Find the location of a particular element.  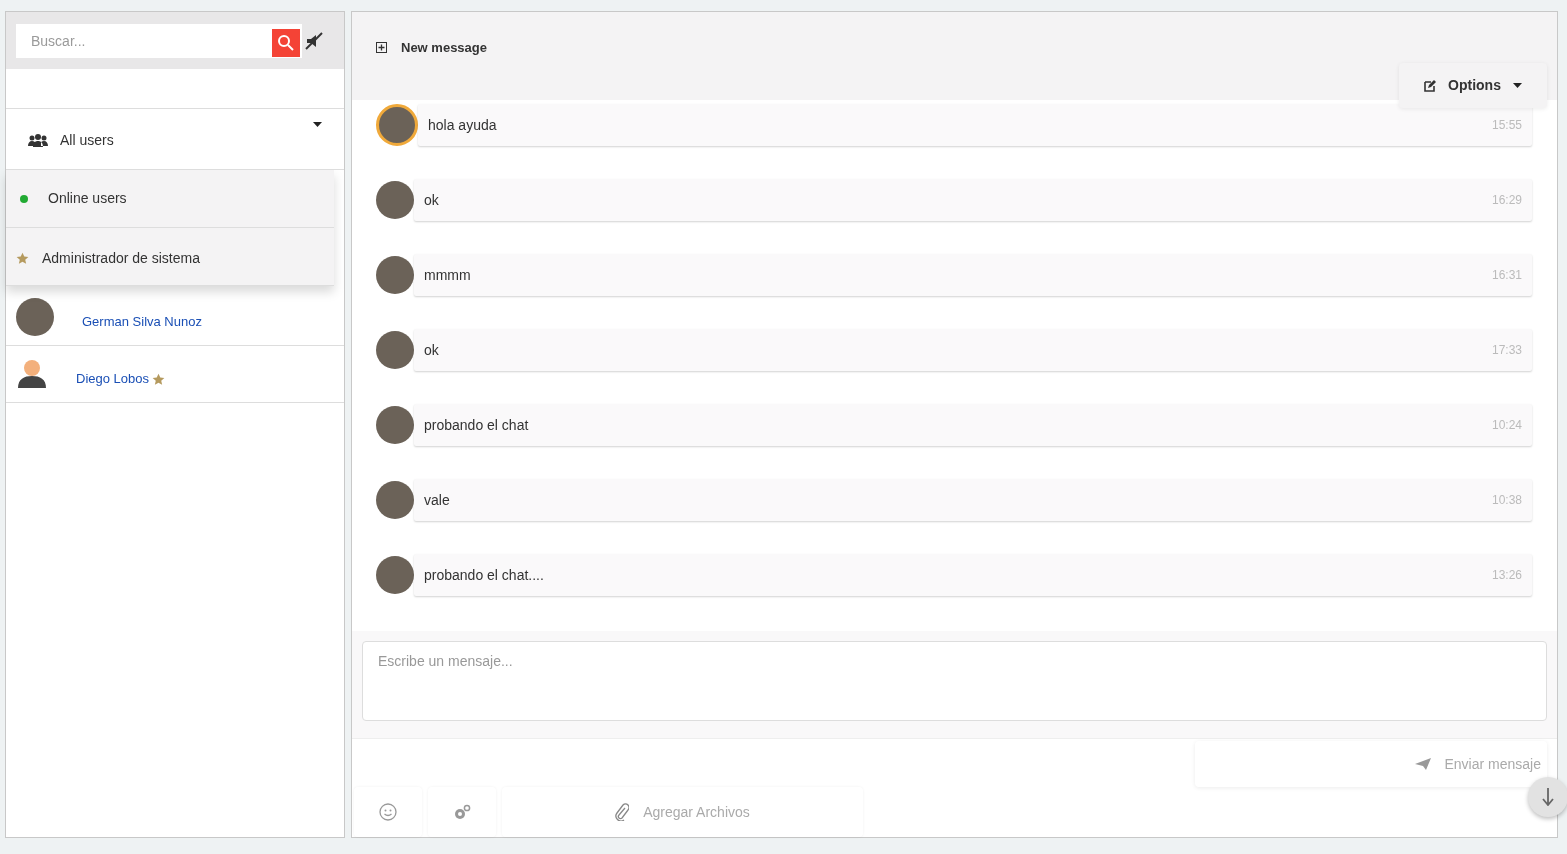

user-name: Diego Lobos is located at coordinates (112, 379).